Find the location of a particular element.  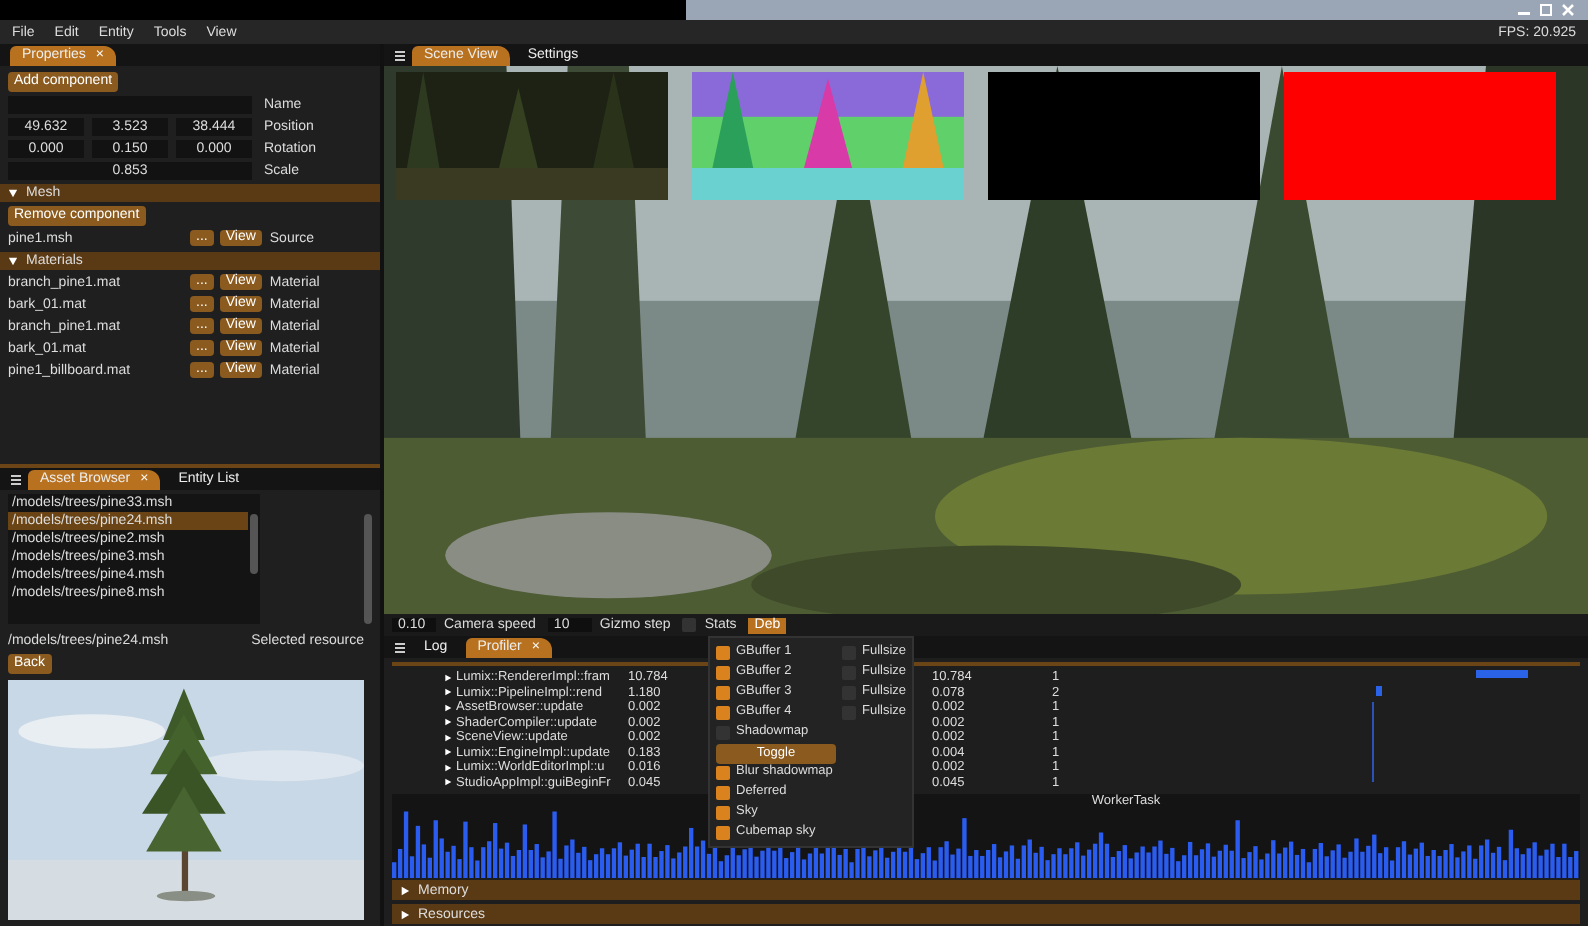

close-icon is located at coordinates (1568, 10).